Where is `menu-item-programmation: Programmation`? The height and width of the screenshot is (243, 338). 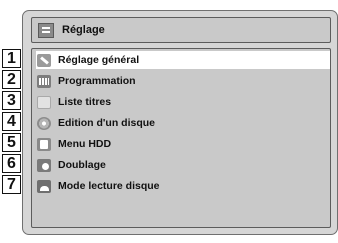 menu-item-programmation: Programmation is located at coordinates (183, 81).